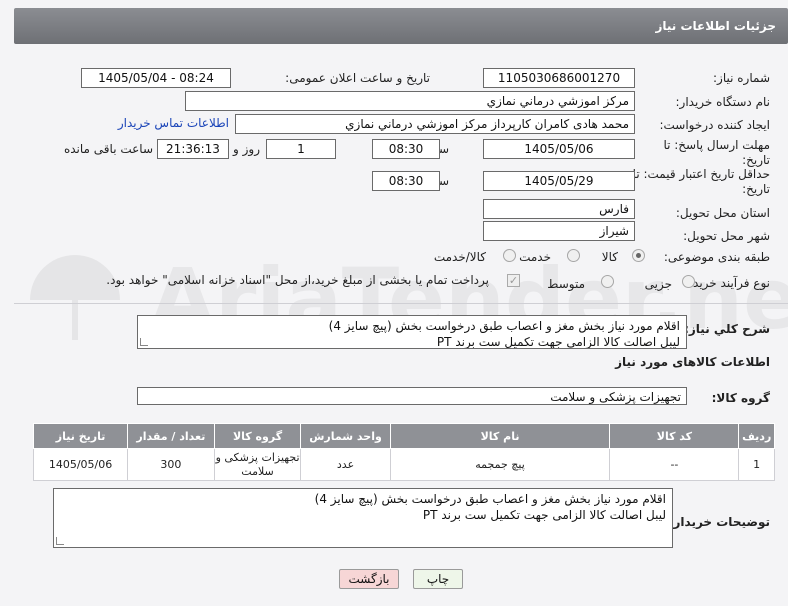  I want to click on buyer-contact-link: اطلاعات تماس خریدار, so click(173, 123).